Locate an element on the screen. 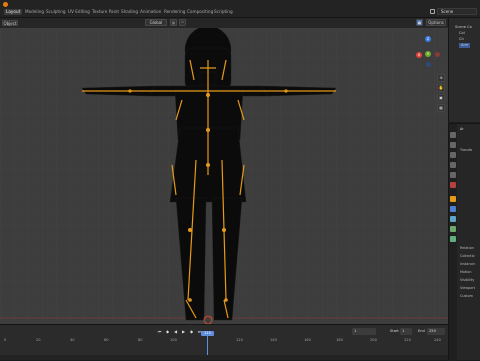  object-tab-icon is located at coordinates (453, 199).